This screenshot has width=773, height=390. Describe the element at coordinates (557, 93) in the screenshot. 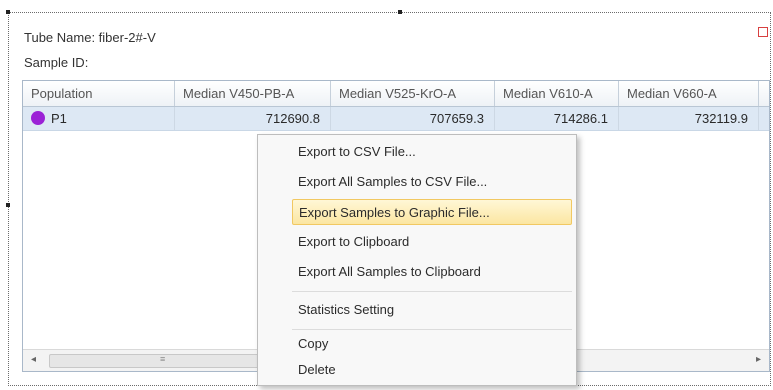

I see `column-header-median-v610: Median V610-A` at that location.